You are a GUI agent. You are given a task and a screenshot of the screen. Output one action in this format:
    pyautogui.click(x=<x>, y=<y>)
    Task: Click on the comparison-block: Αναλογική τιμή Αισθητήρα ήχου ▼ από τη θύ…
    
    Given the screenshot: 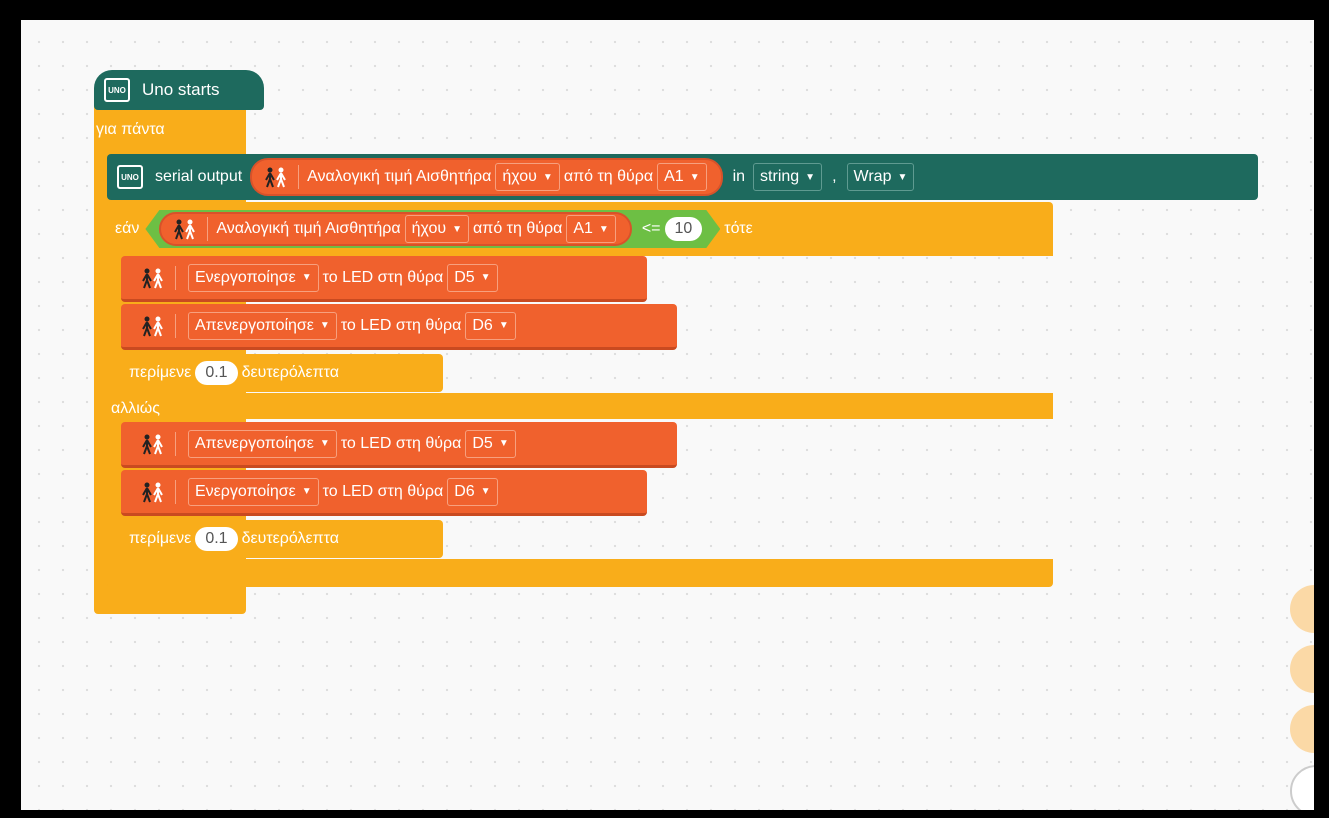 What is the action you would take?
    pyautogui.click(x=432, y=229)
    